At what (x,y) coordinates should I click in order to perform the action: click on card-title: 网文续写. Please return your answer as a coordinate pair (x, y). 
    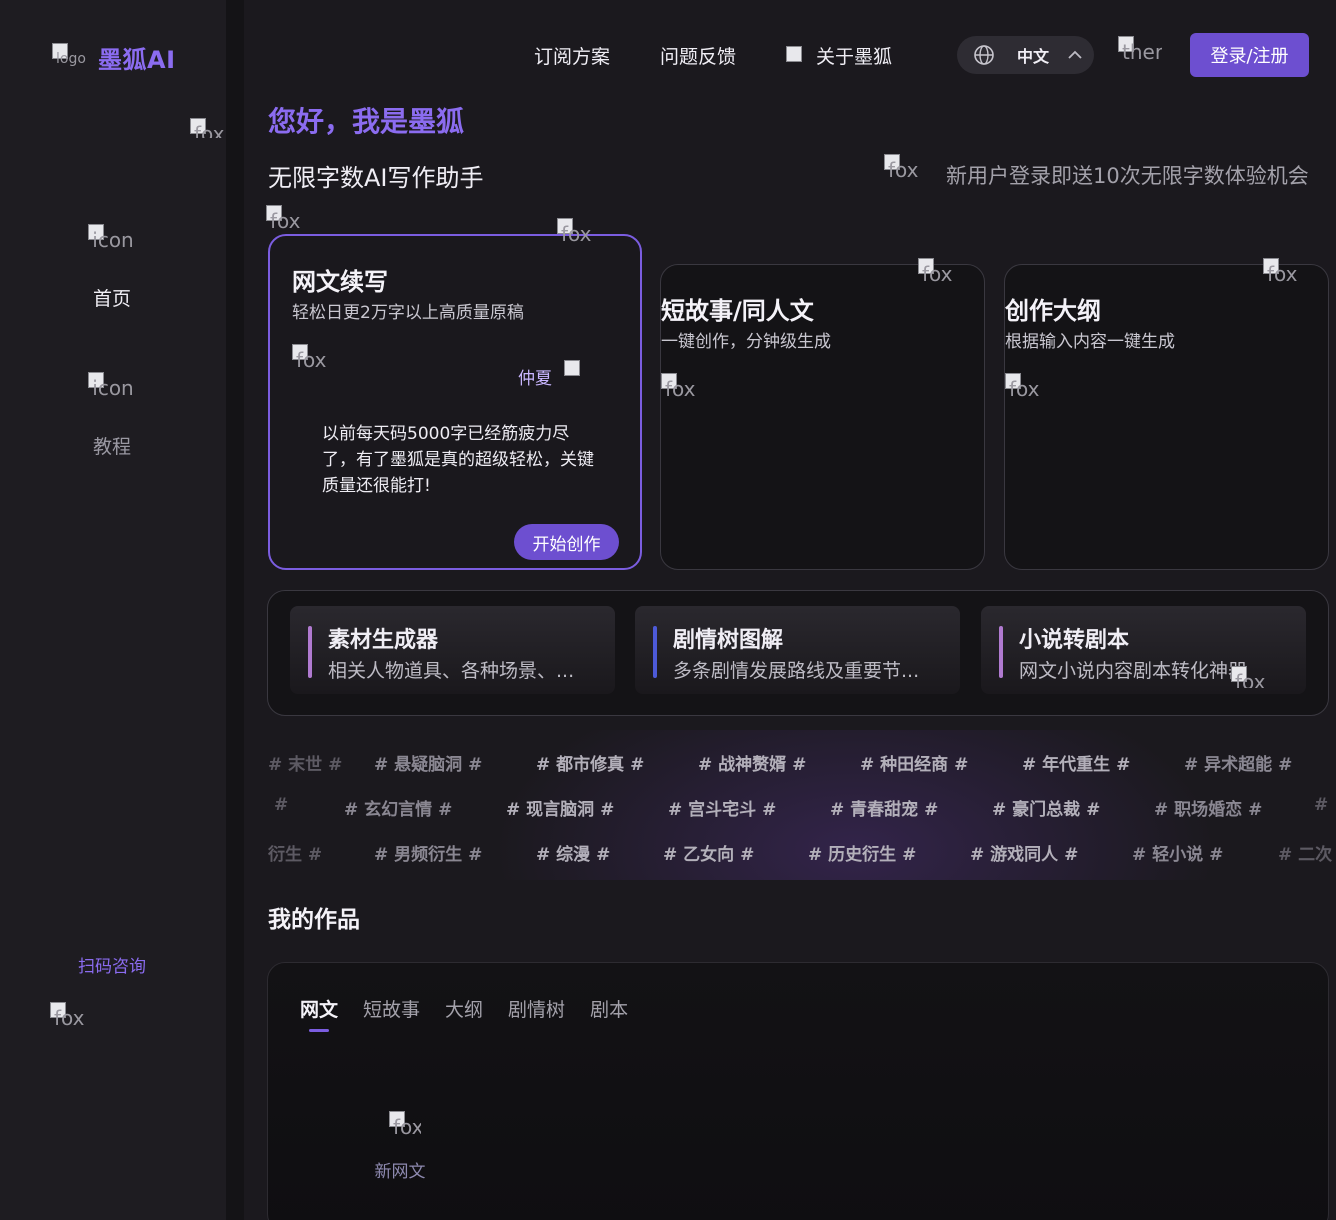
    Looking at the image, I should click on (340, 282).